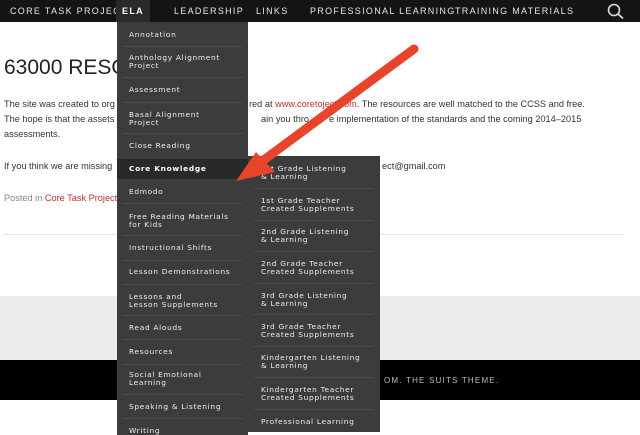 Image resolution: width=640 pixels, height=435 pixels. I want to click on paragraph-1-text: red at, so click(261, 104).